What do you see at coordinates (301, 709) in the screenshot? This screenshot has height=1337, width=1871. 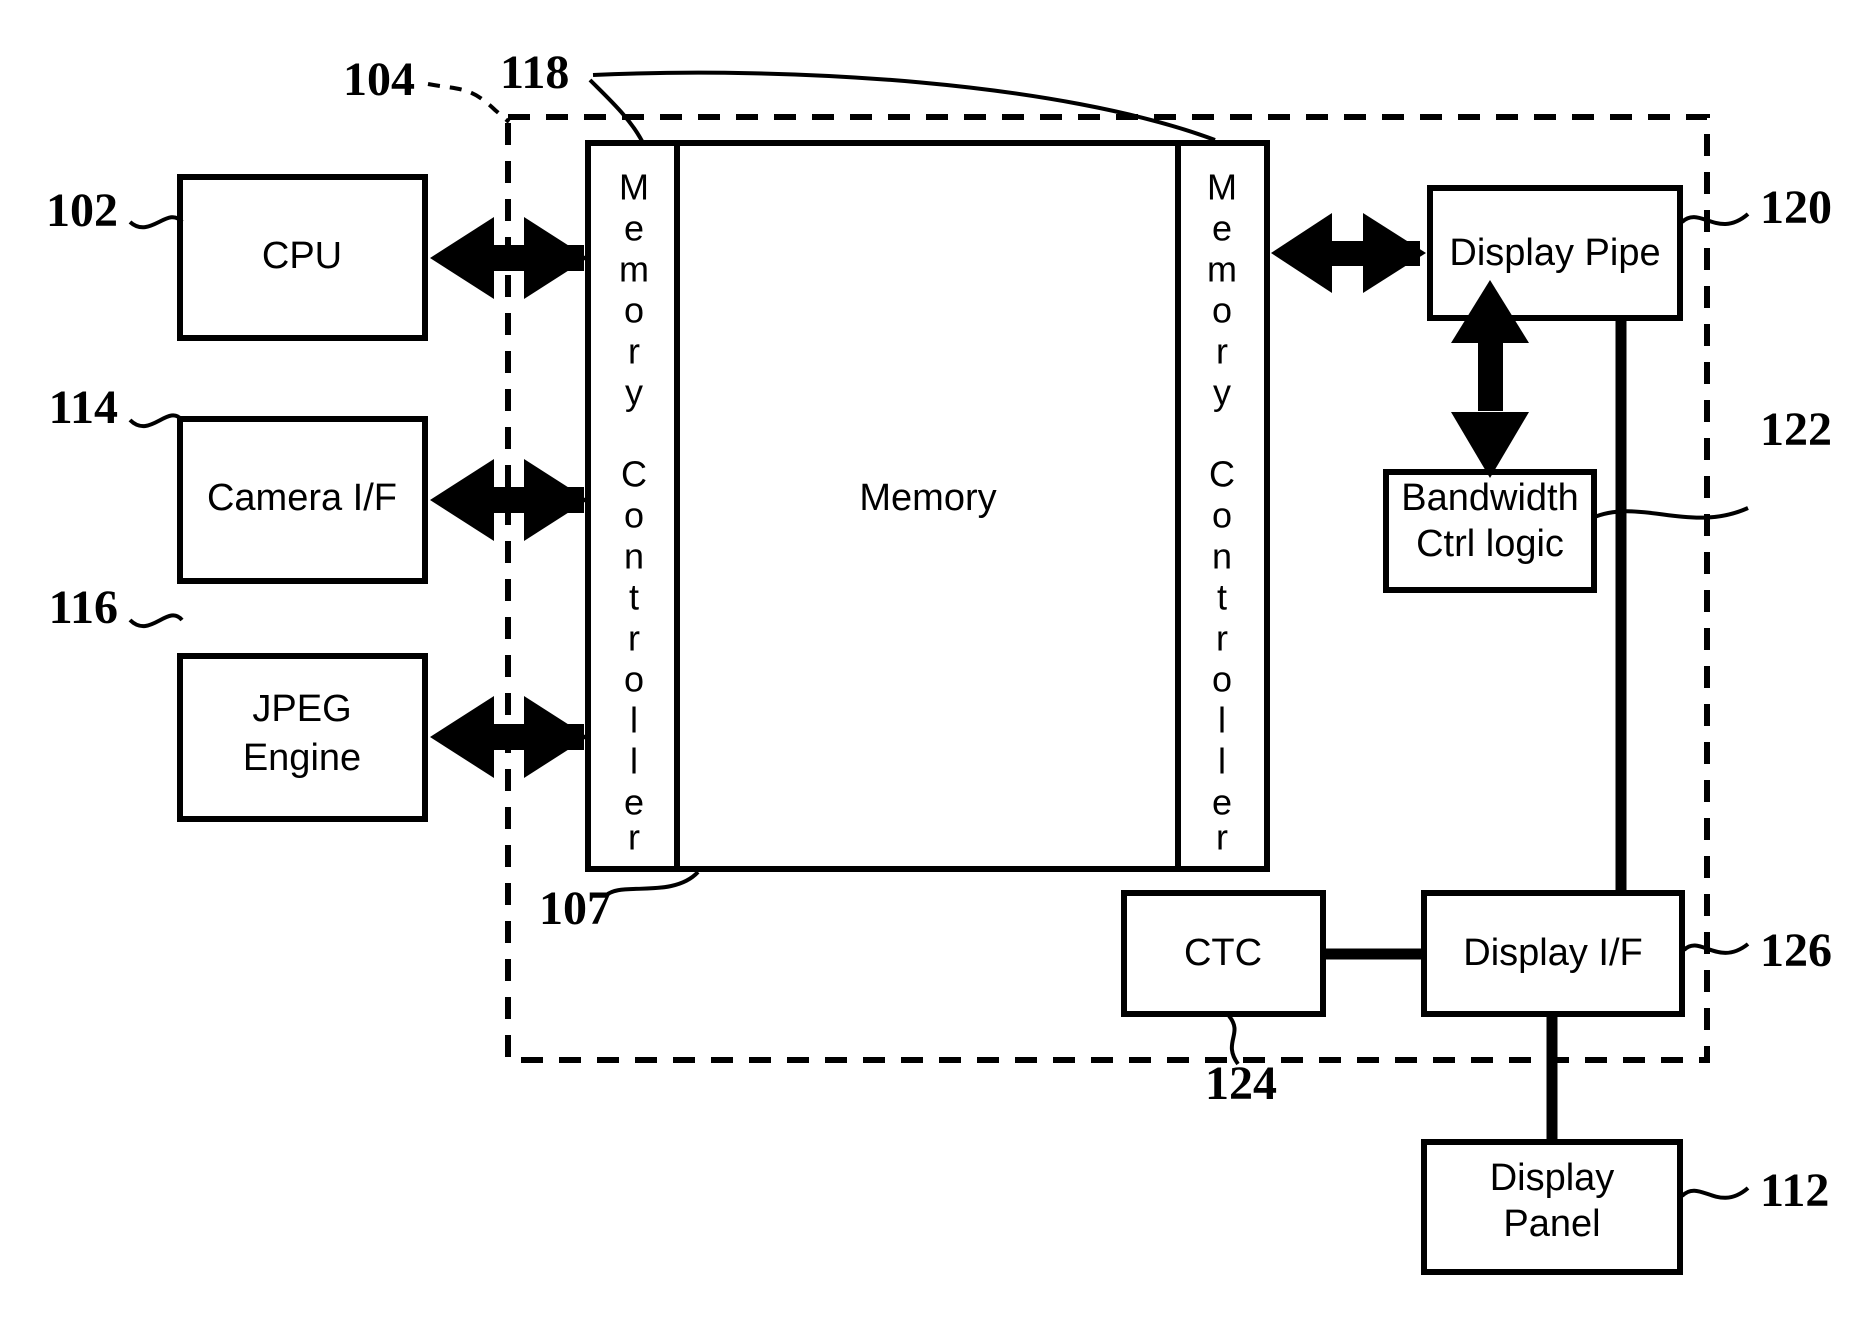 I see `jpeg-engine-label-line1: JPEG` at bounding box center [301, 709].